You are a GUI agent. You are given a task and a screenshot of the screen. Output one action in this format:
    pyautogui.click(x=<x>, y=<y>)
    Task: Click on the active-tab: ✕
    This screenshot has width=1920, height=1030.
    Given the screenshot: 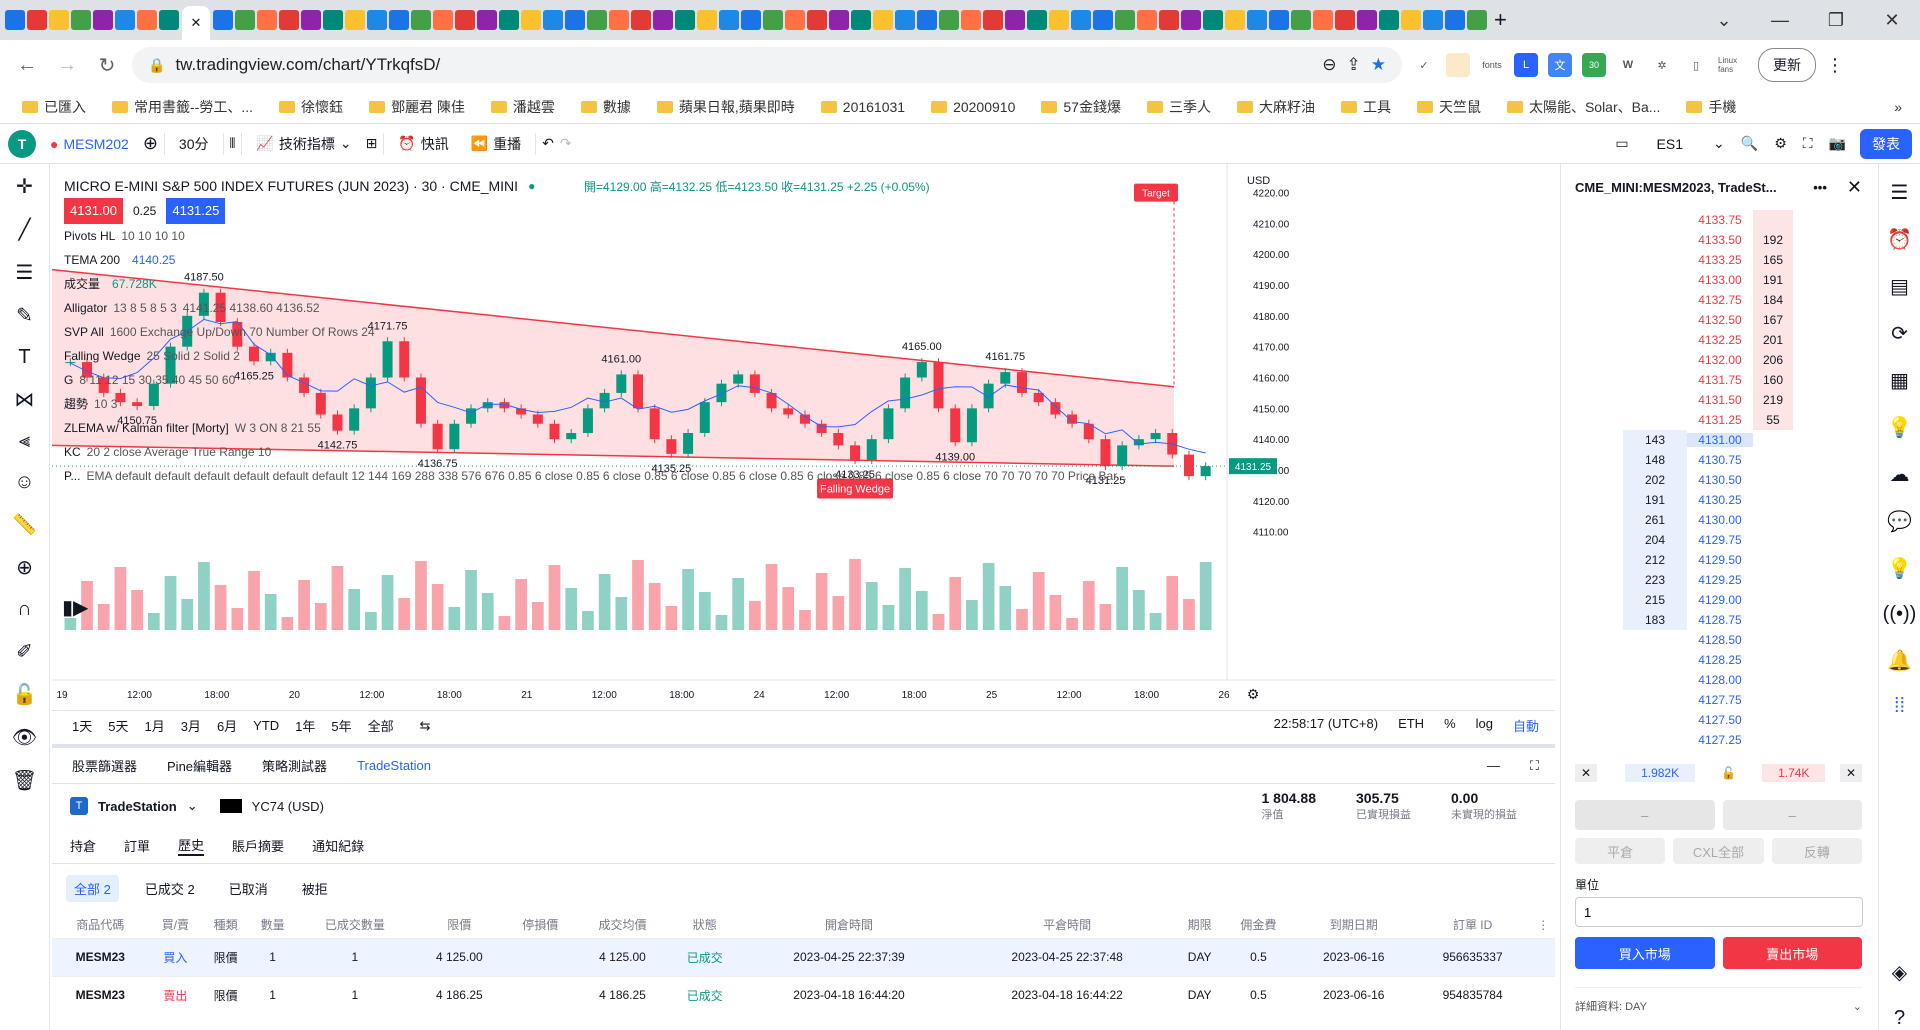 What is the action you would take?
    pyautogui.click(x=196, y=23)
    